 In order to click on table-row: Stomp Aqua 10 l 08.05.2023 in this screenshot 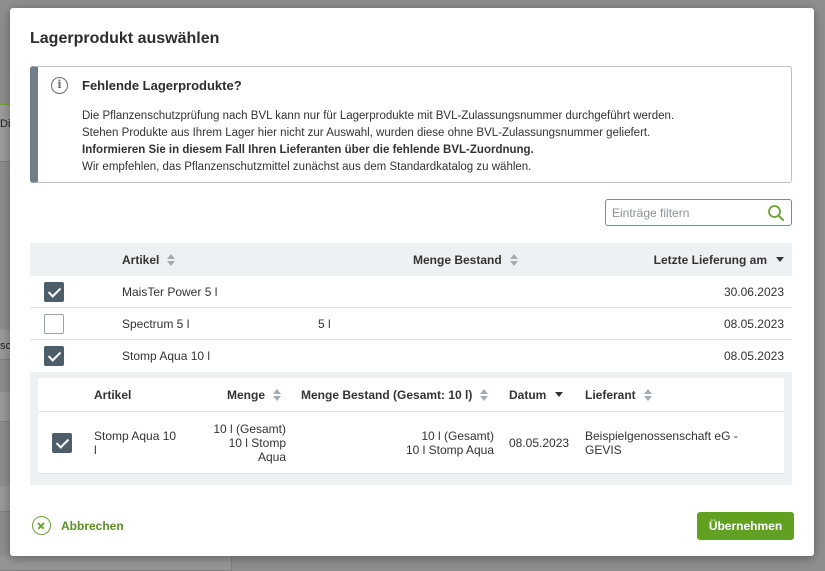, I will do `click(411, 356)`.